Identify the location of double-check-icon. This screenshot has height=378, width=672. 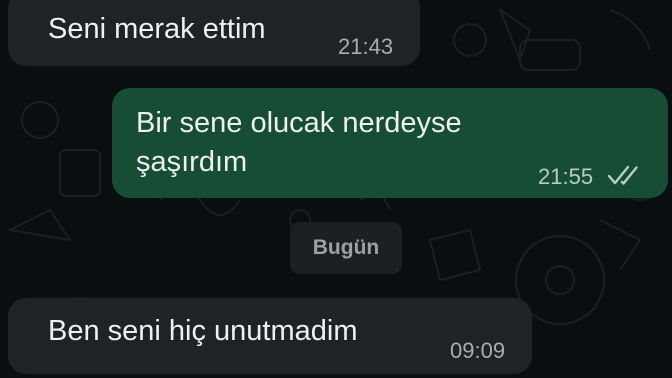
(622, 175).